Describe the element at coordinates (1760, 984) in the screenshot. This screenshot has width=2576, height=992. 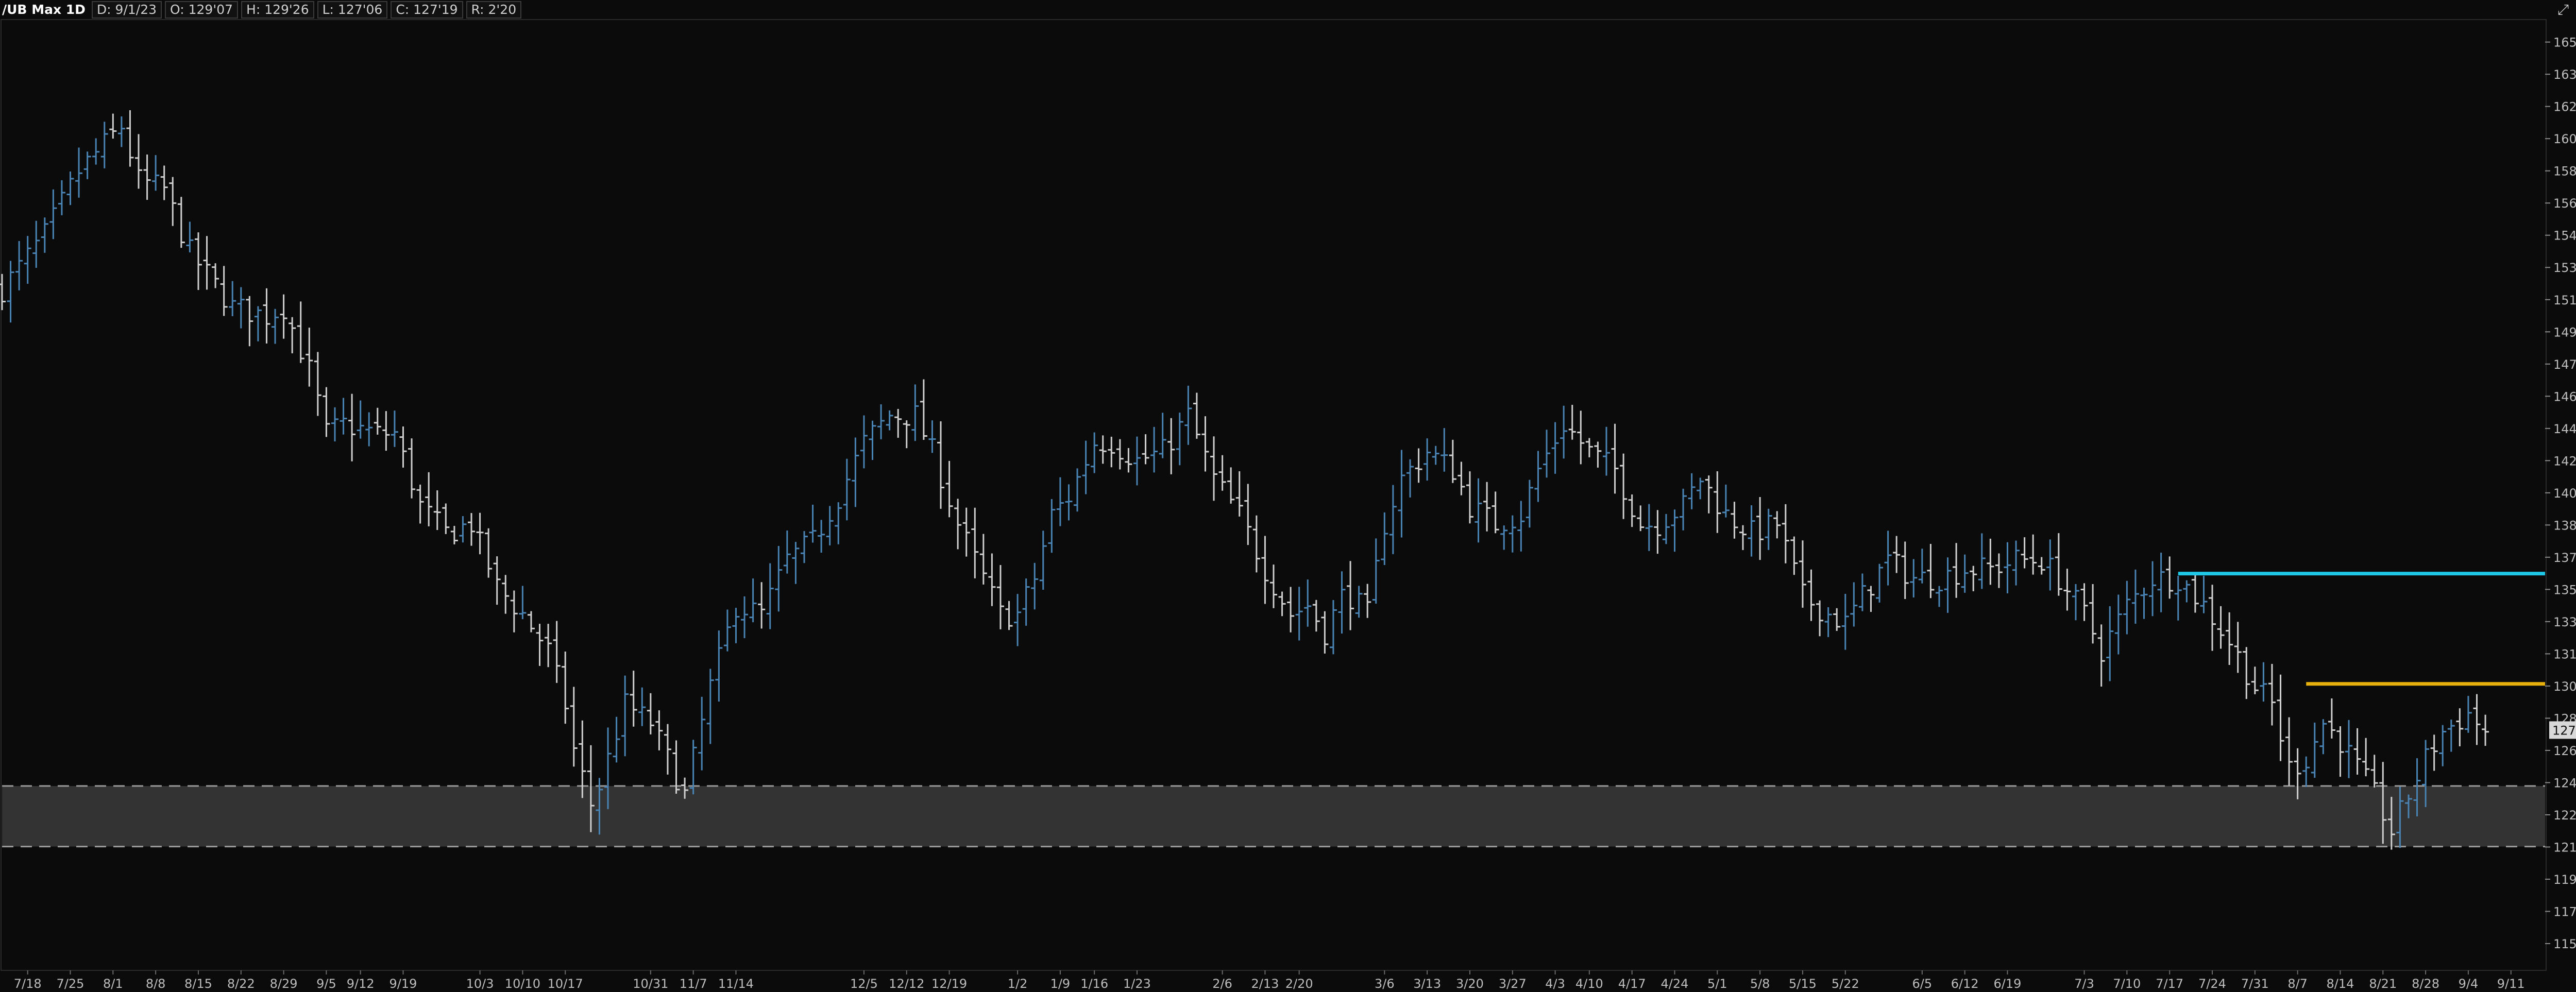
I see `x-tick-label: 5/8` at that location.